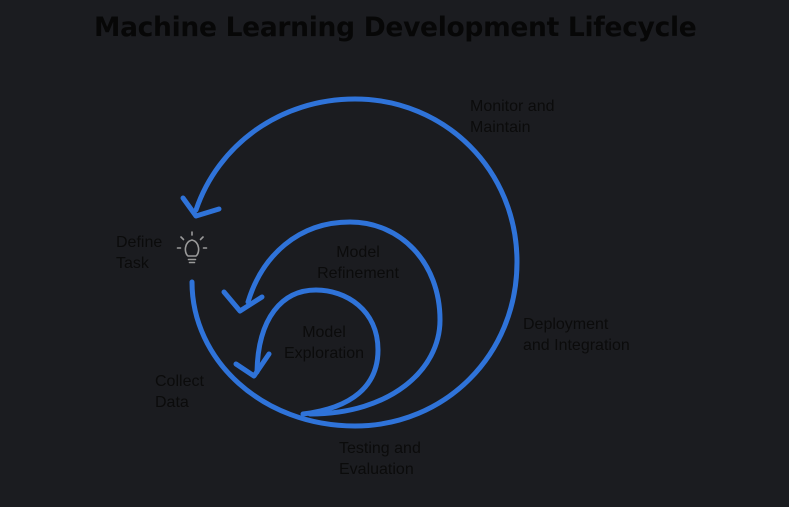 The width and height of the screenshot is (789, 507). I want to click on label-deployment-integration: Deployment and Integration, so click(576, 335).